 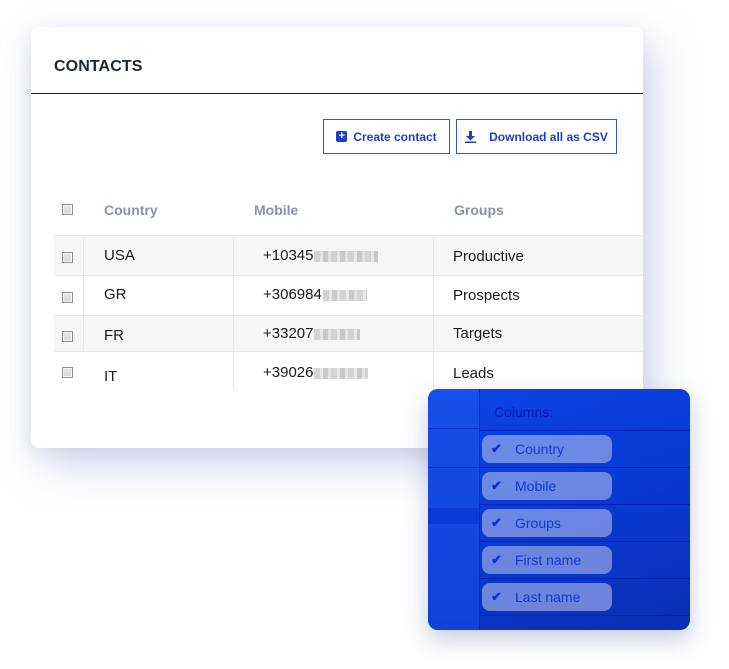 I want to click on header-divider, so click(x=337, y=93).